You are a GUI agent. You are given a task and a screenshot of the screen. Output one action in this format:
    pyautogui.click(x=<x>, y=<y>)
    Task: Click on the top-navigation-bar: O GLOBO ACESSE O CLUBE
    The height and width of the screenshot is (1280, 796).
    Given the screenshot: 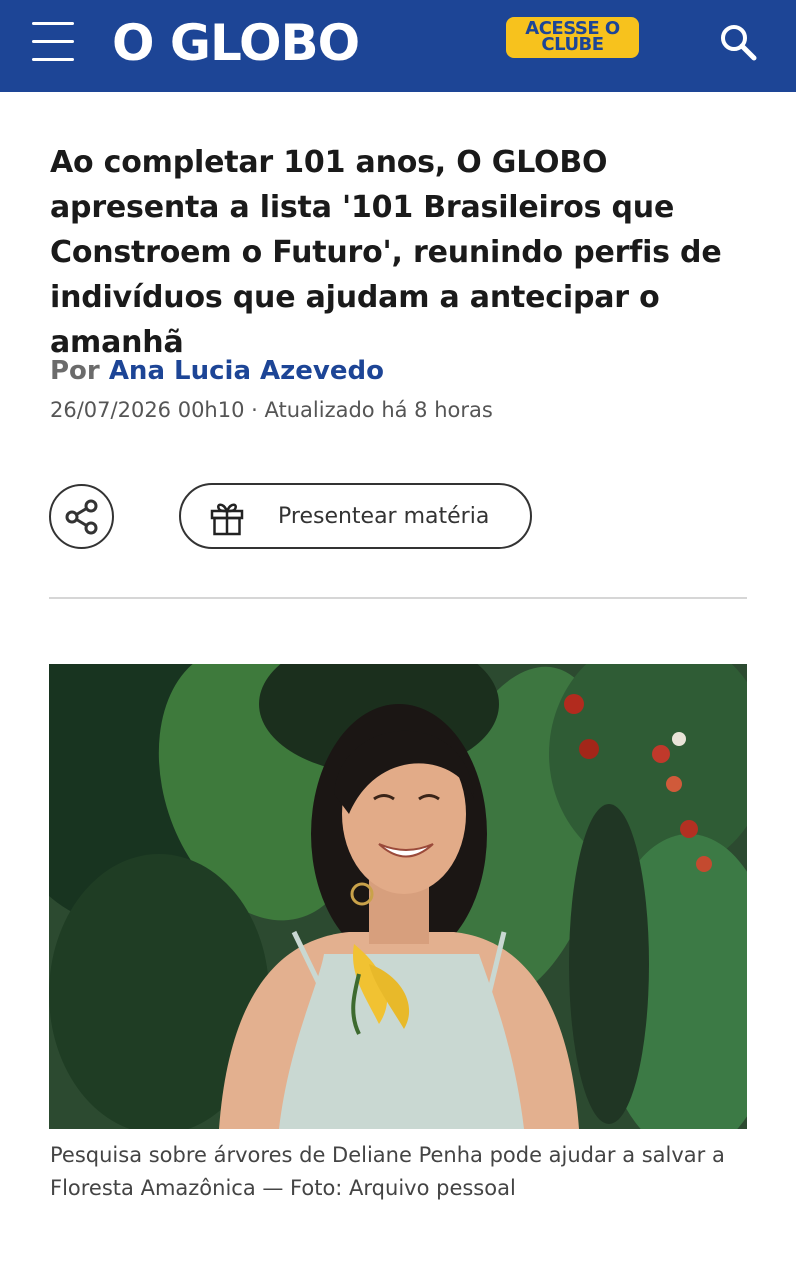 What is the action you would take?
    pyautogui.click(x=398, y=46)
    